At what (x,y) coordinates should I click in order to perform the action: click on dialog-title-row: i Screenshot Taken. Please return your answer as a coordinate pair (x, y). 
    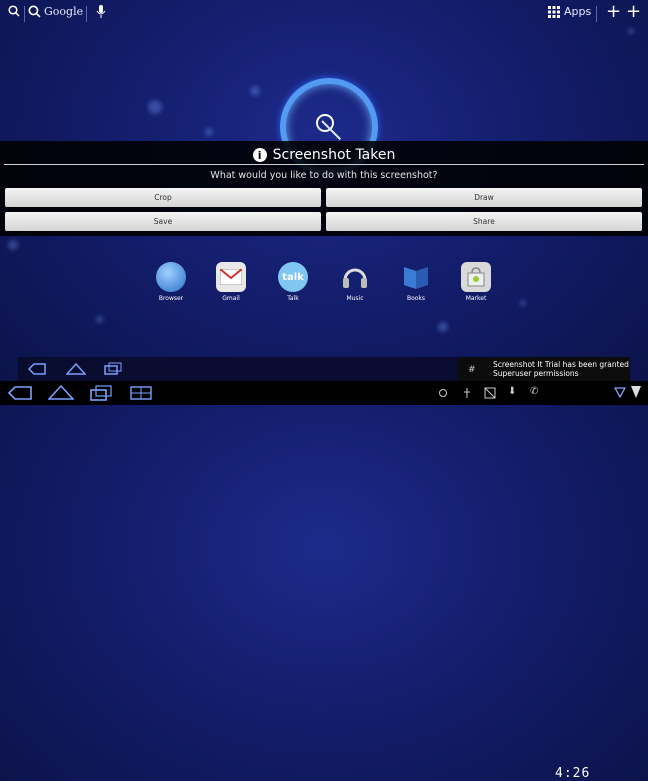
    Looking at the image, I should click on (324, 155).